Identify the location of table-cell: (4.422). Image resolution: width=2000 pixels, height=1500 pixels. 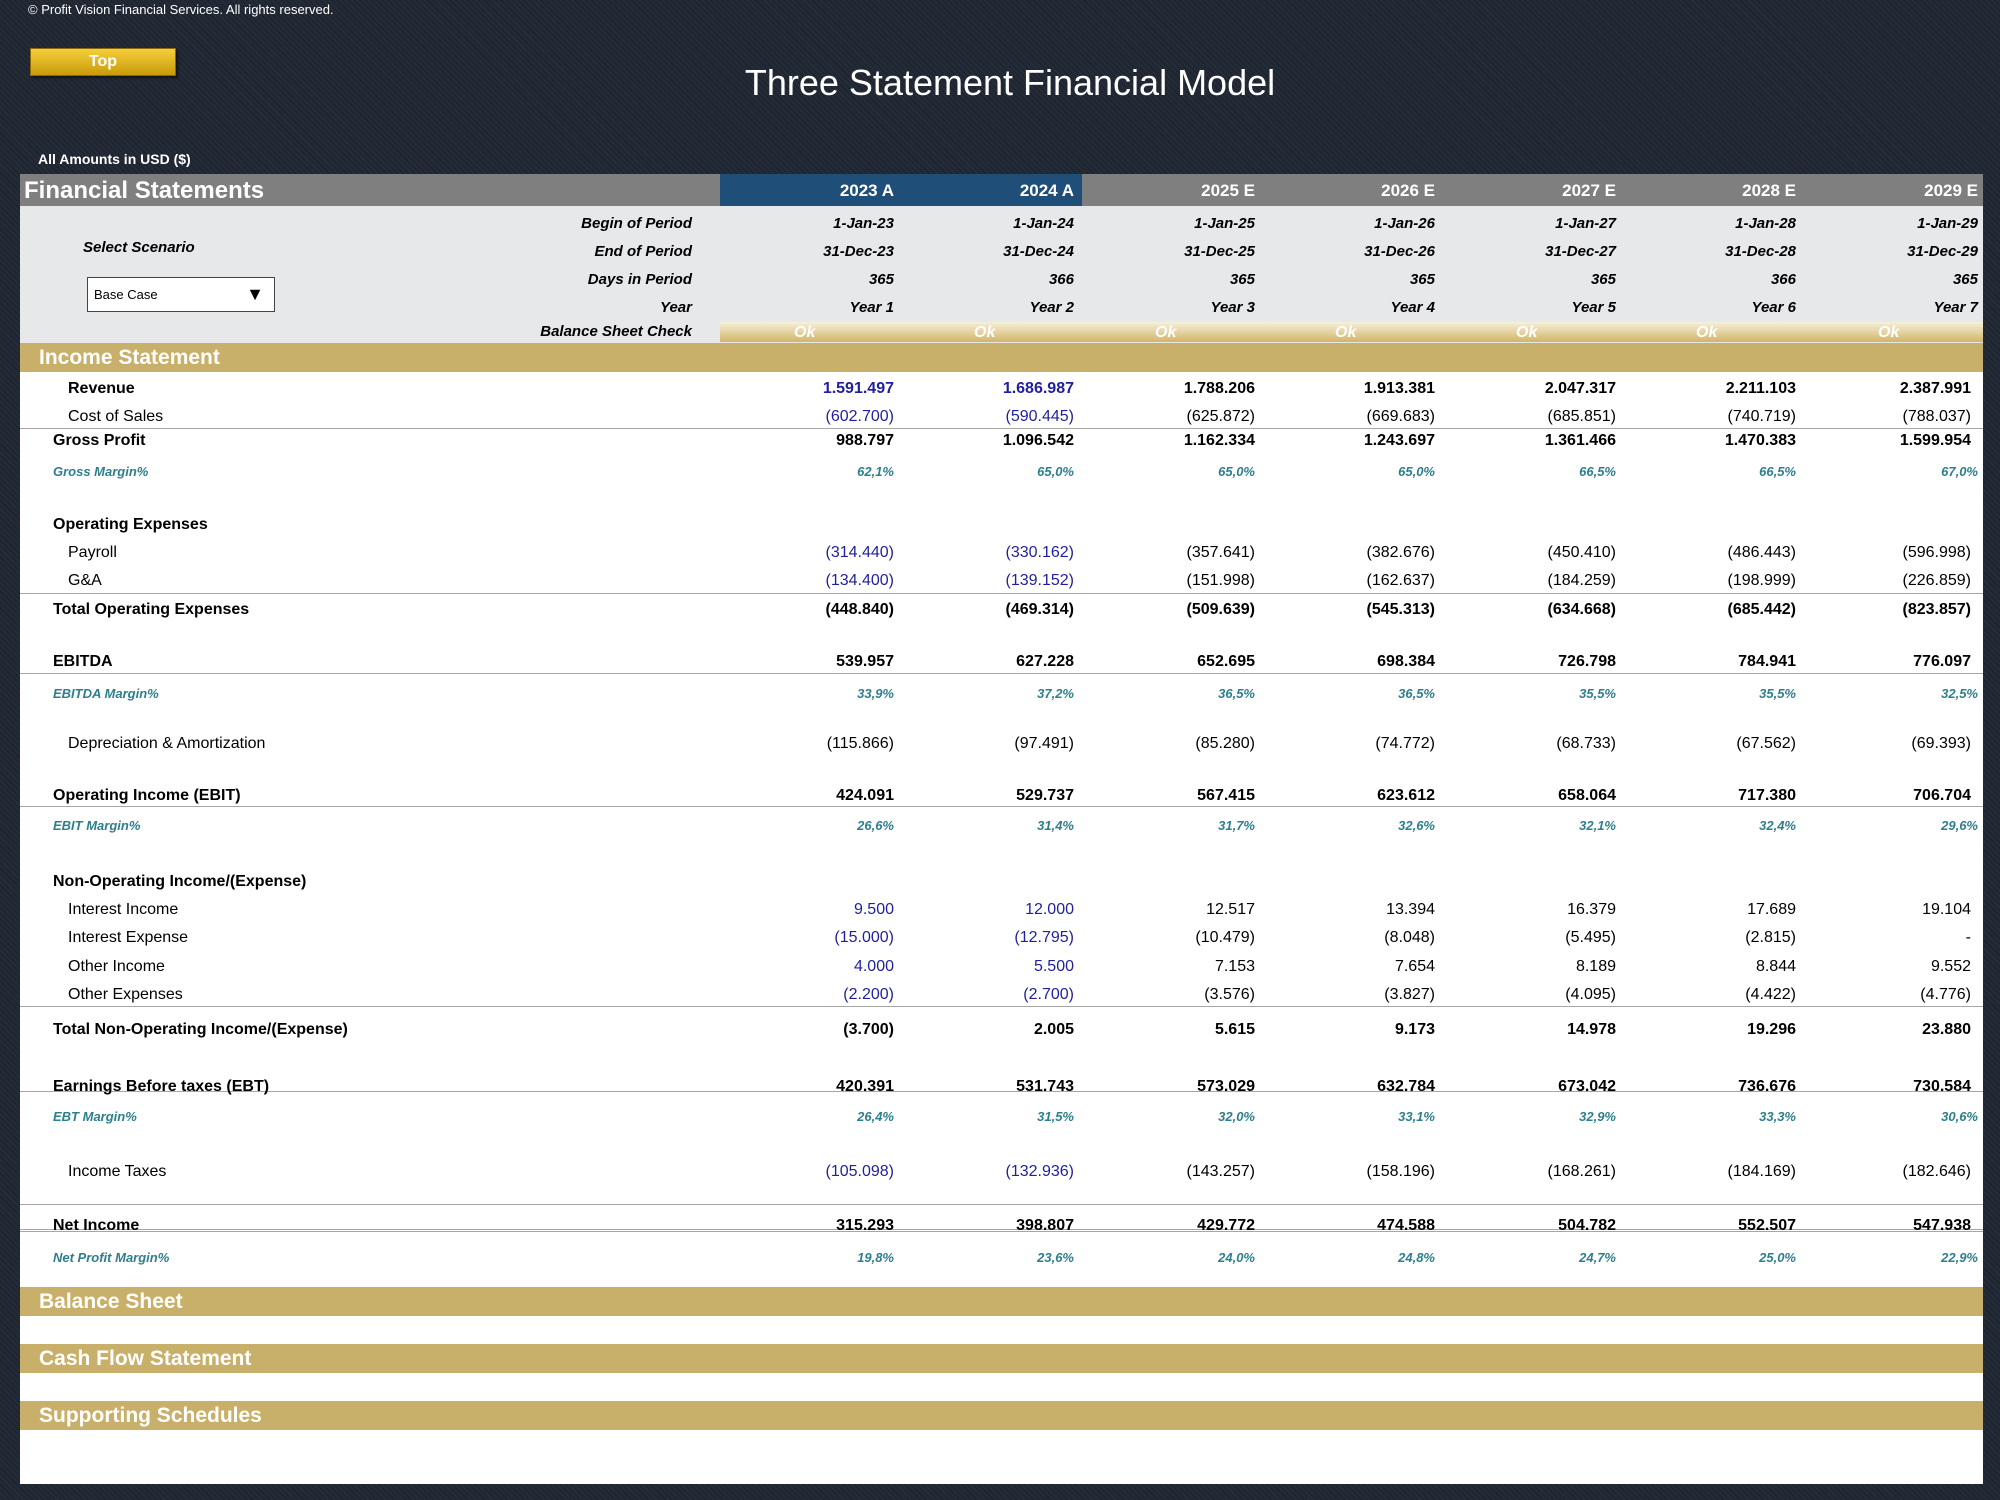
(1770, 994).